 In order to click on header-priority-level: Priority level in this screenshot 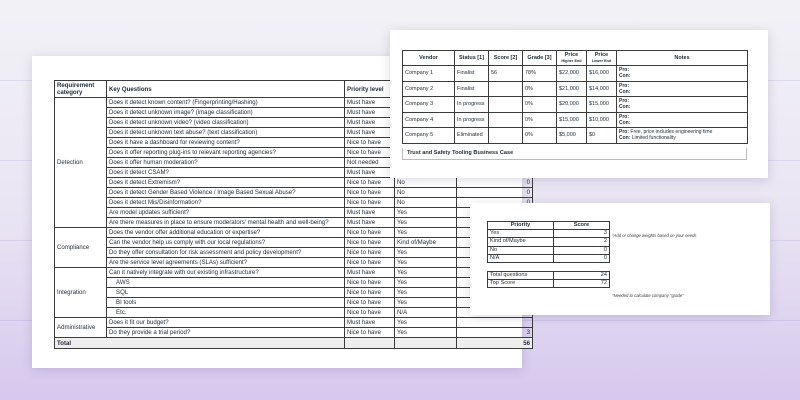, I will do `click(369, 89)`.